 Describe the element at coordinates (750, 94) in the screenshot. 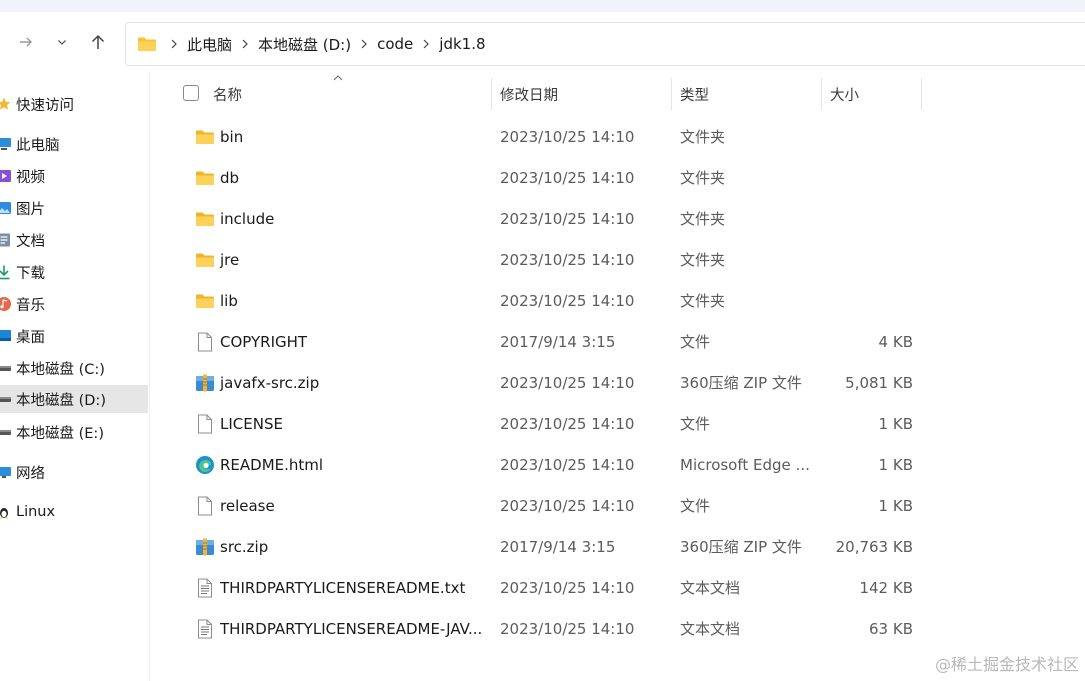

I see `column-header-type: 类型` at that location.